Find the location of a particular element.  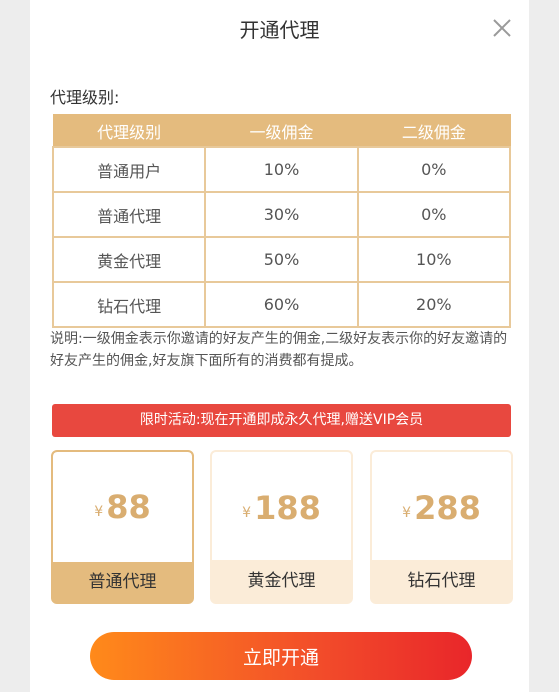

close-icon is located at coordinates (502, 28).